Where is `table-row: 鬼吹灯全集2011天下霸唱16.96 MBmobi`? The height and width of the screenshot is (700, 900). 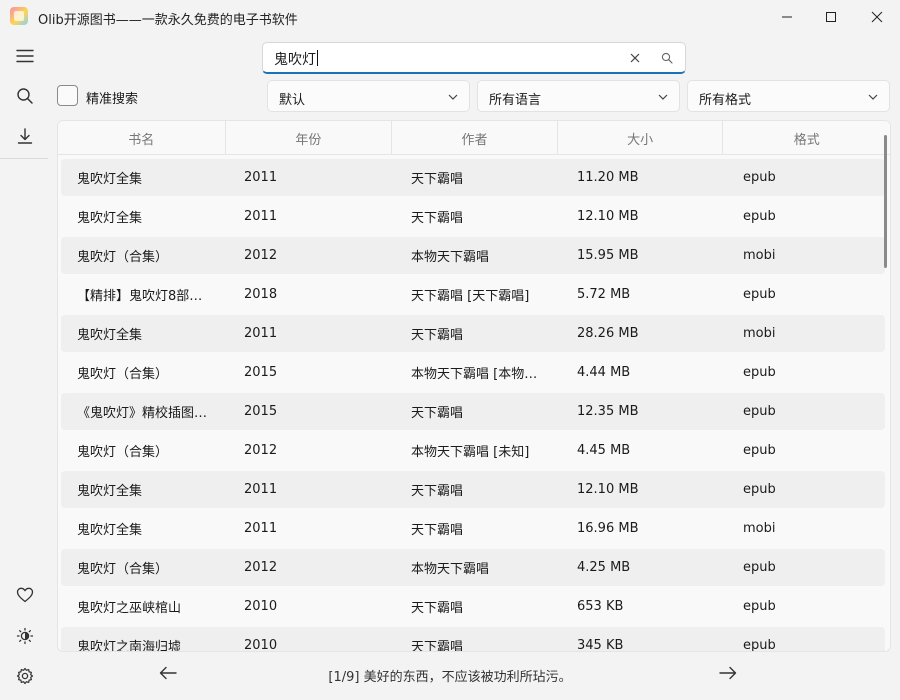
table-row: 鬼吹灯全集2011天下霸唱16.96 MBmobi is located at coordinates (473, 528).